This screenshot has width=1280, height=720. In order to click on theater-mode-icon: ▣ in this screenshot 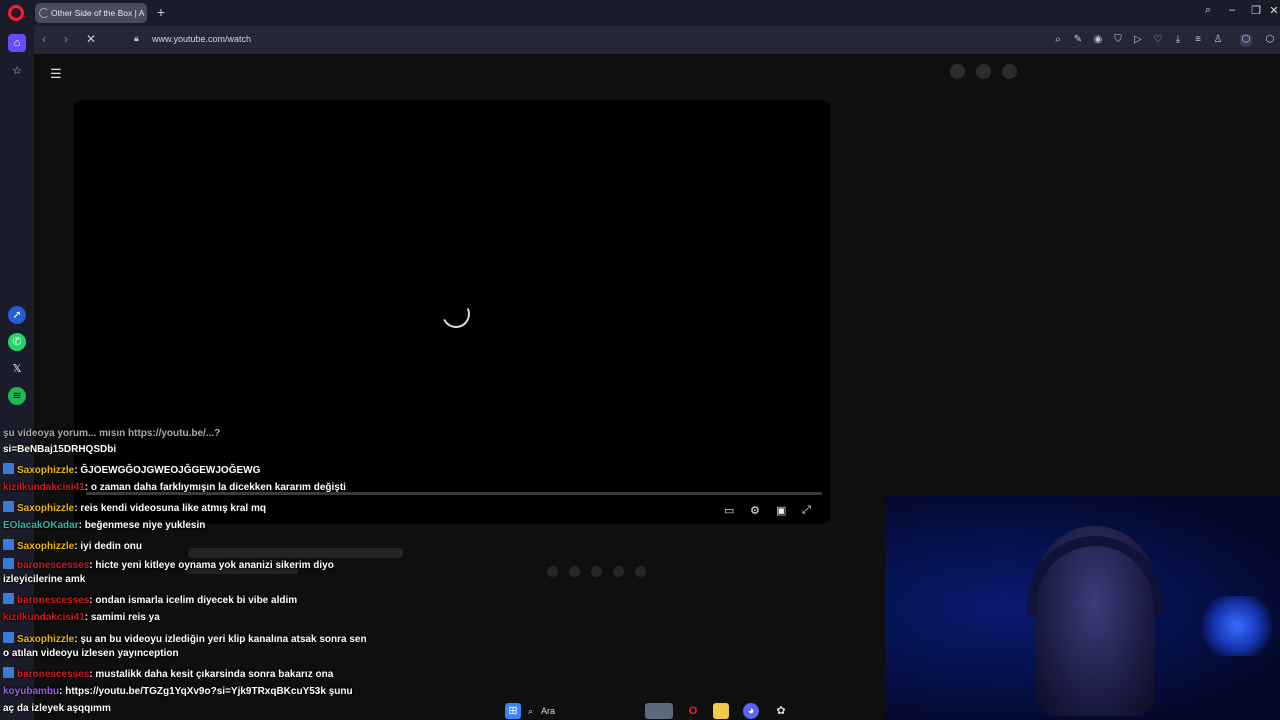, I will do `click(781, 510)`.